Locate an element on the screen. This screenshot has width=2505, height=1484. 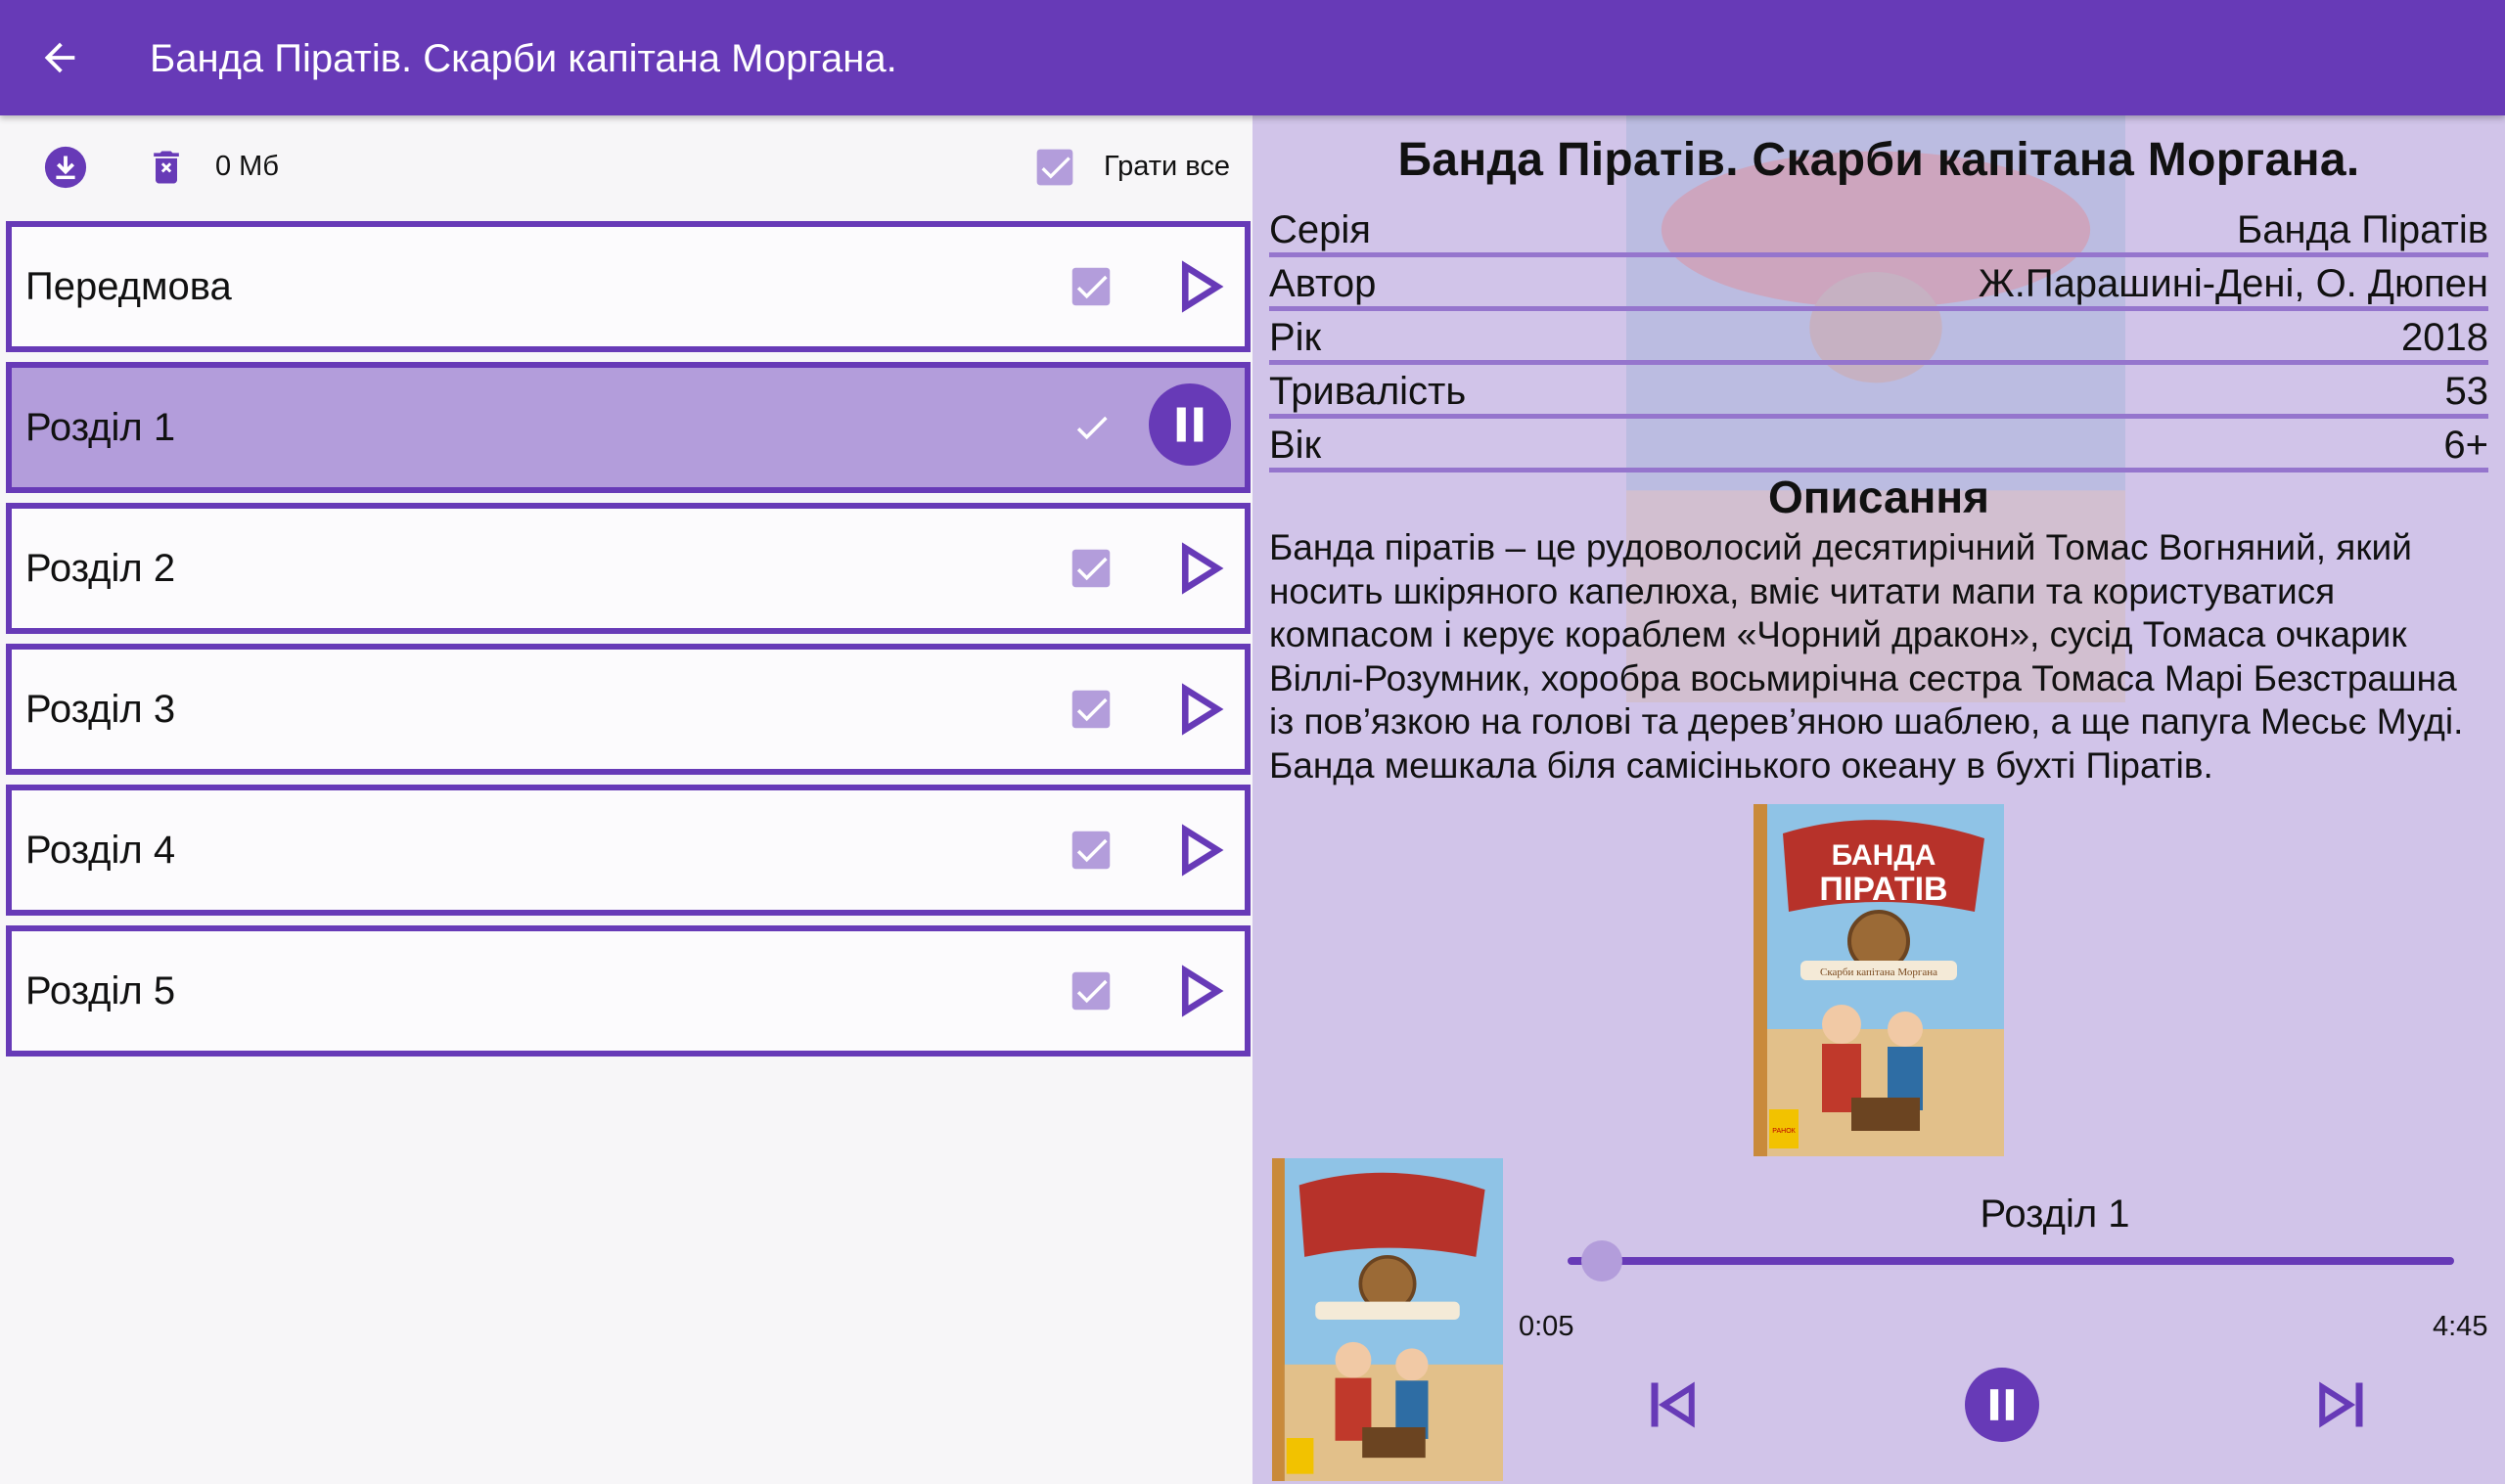
play-all-label: Грати все is located at coordinates (1167, 166).